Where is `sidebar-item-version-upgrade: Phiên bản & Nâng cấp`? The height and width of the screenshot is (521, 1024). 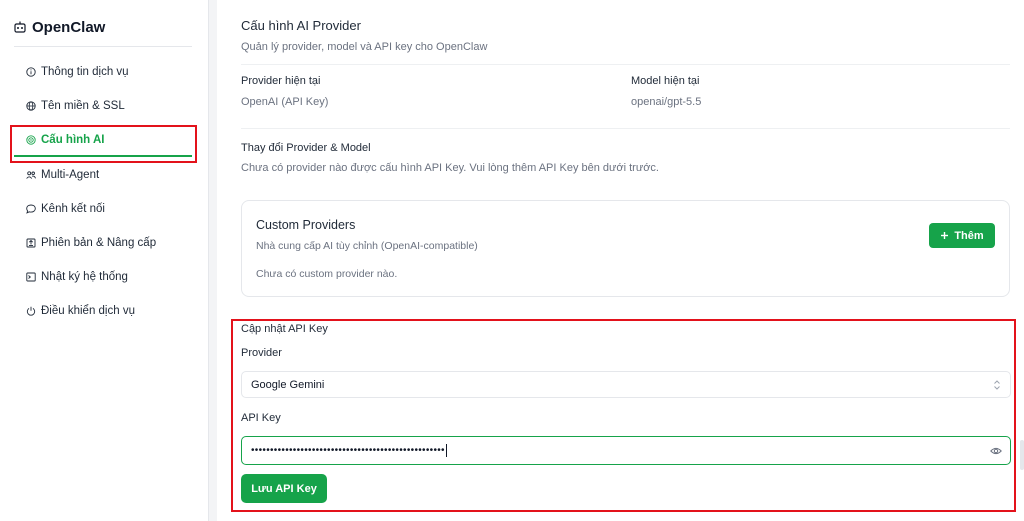
sidebar-item-version-upgrade: Phiên bản & Nâng cấp is located at coordinates (91, 243).